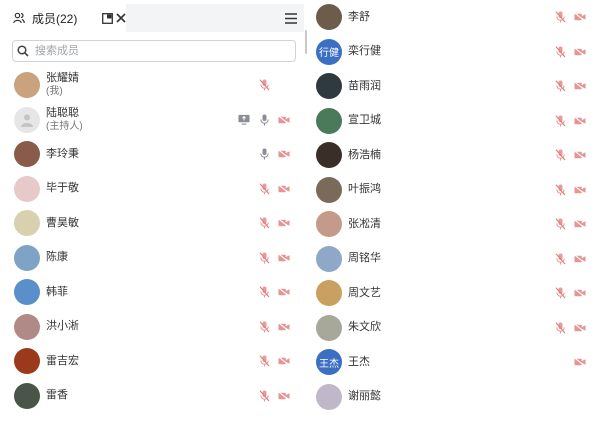  I want to click on search-input, so click(164, 51).